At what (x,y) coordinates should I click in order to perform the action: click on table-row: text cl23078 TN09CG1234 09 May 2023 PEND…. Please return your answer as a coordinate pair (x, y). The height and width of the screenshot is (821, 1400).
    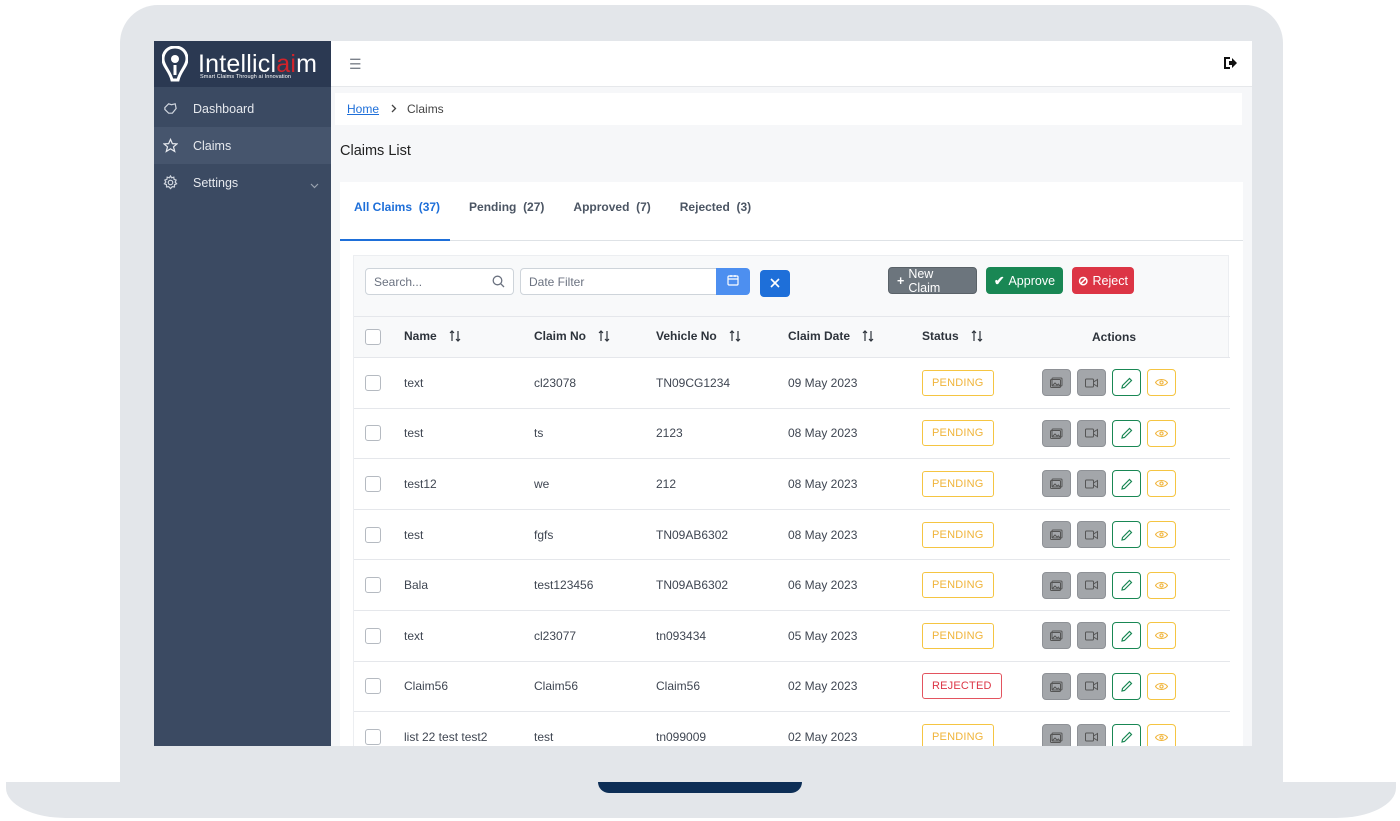
    Looking at the image, I should click on (792, 383).